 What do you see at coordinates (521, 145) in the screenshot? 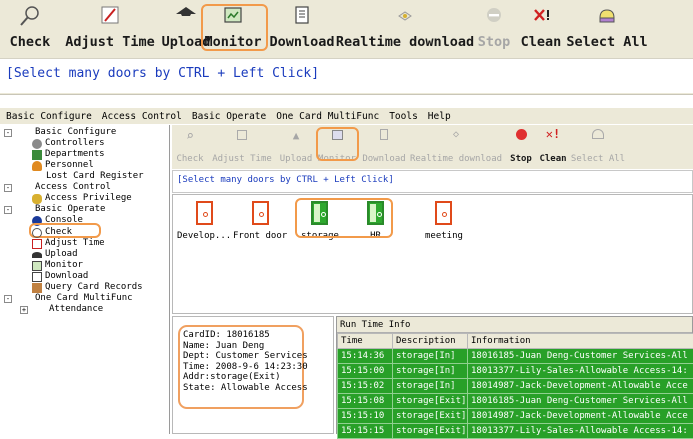
I see `inner-stop-button: Stop` at bounding box center [521, 145].